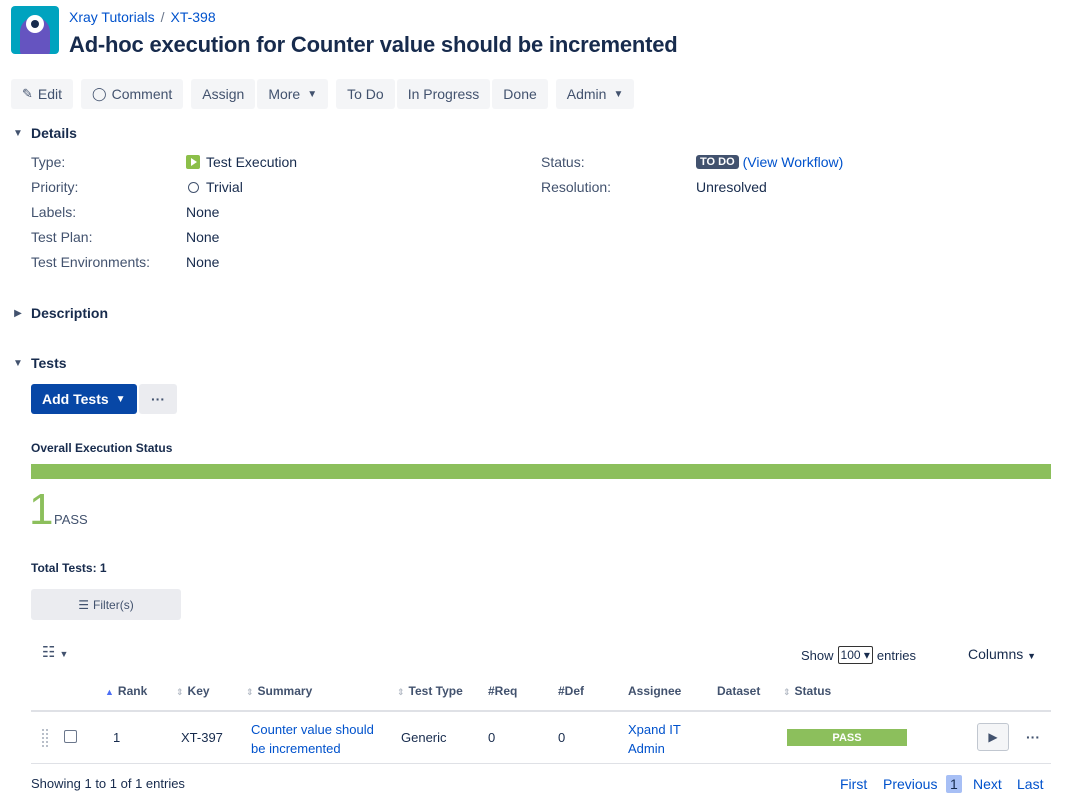  I want to click on status-value: TO DO (View Workflow), so click(769, 162).